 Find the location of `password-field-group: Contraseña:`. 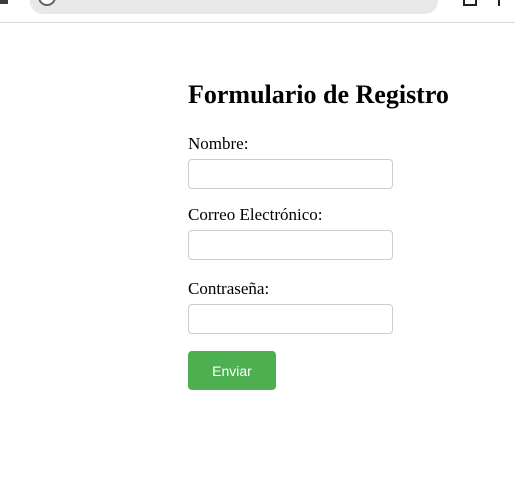

password-field-group: Contraseña: is located at coordinates (338, 306).